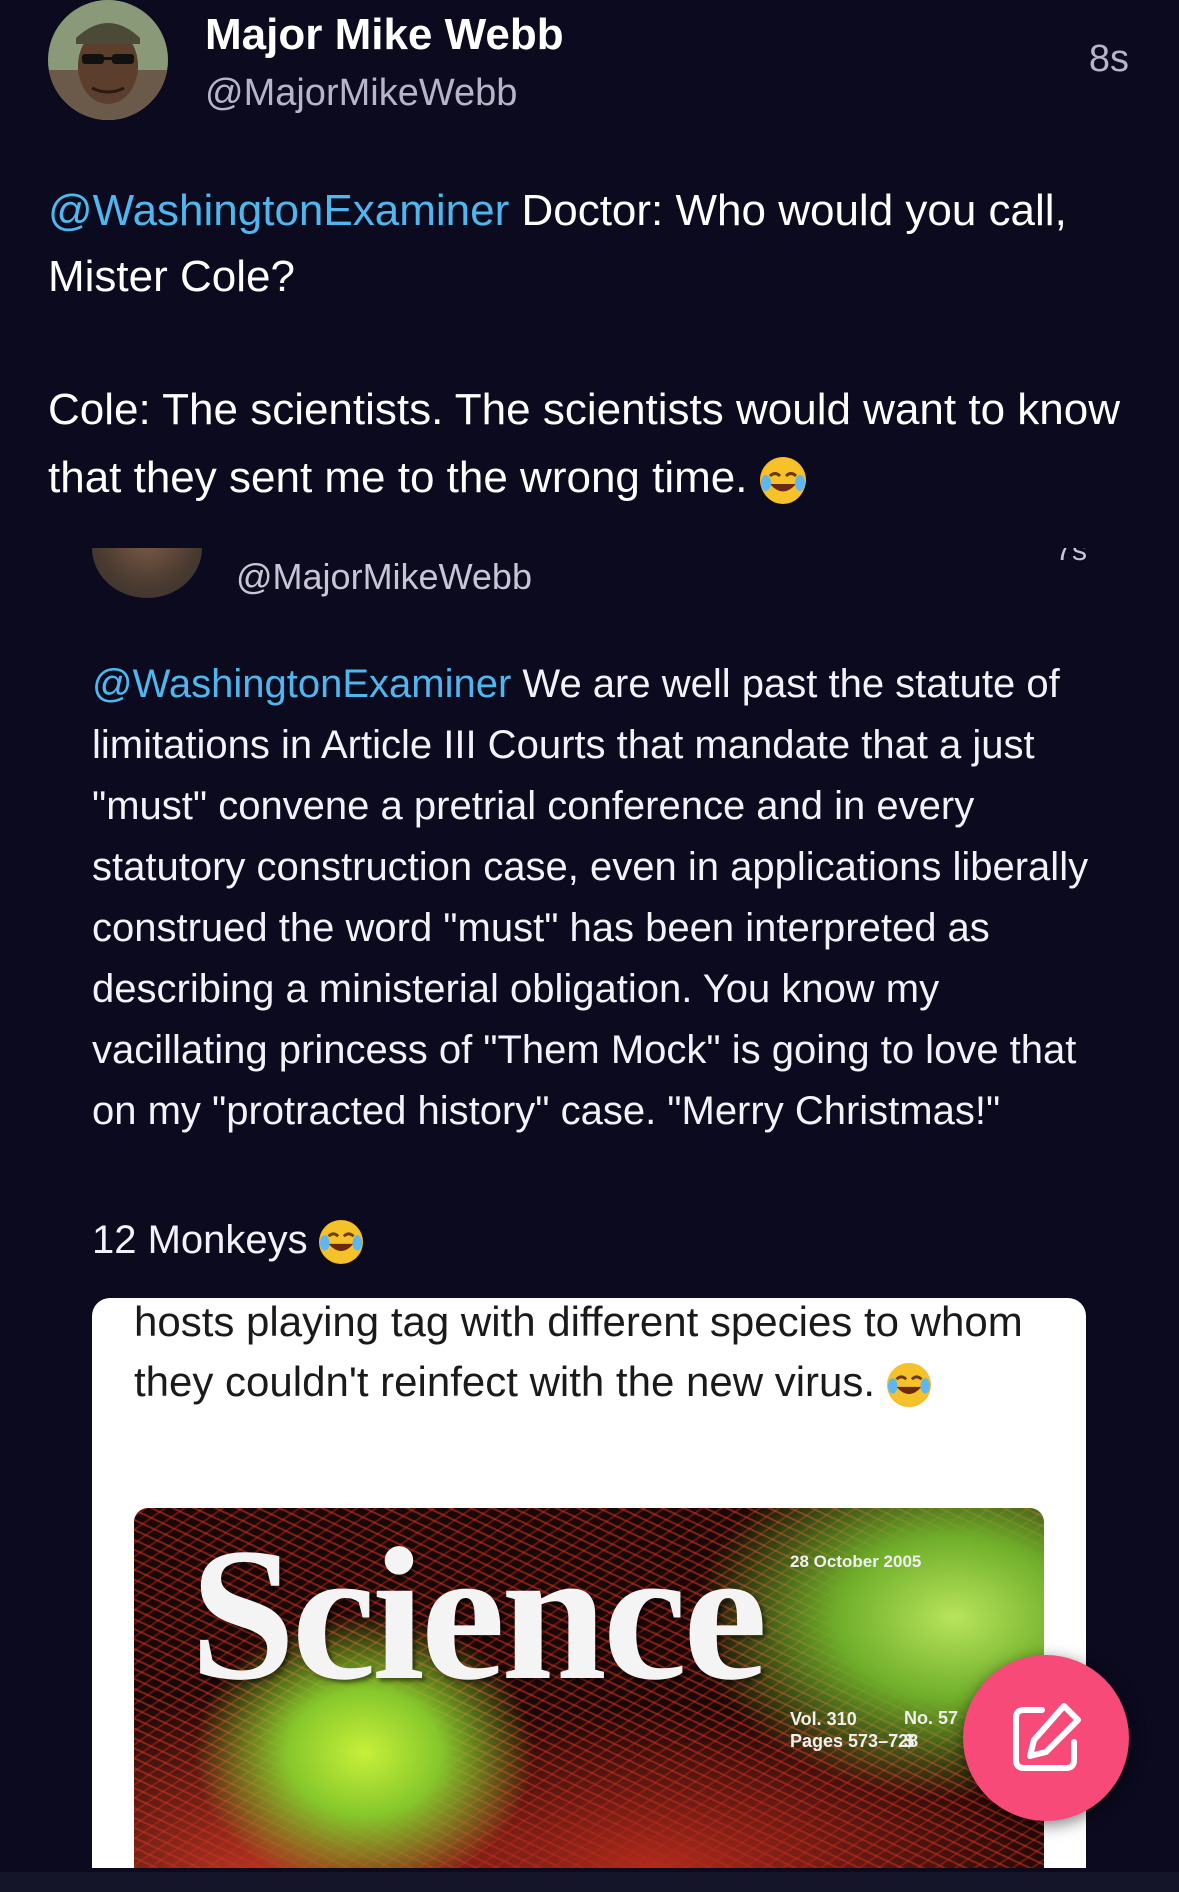 The image size is (1179, 1892). Describe the element at coordinates (278, 210) in the screenshot. I see `mention-link: @WashingtonExaminer` at that location.